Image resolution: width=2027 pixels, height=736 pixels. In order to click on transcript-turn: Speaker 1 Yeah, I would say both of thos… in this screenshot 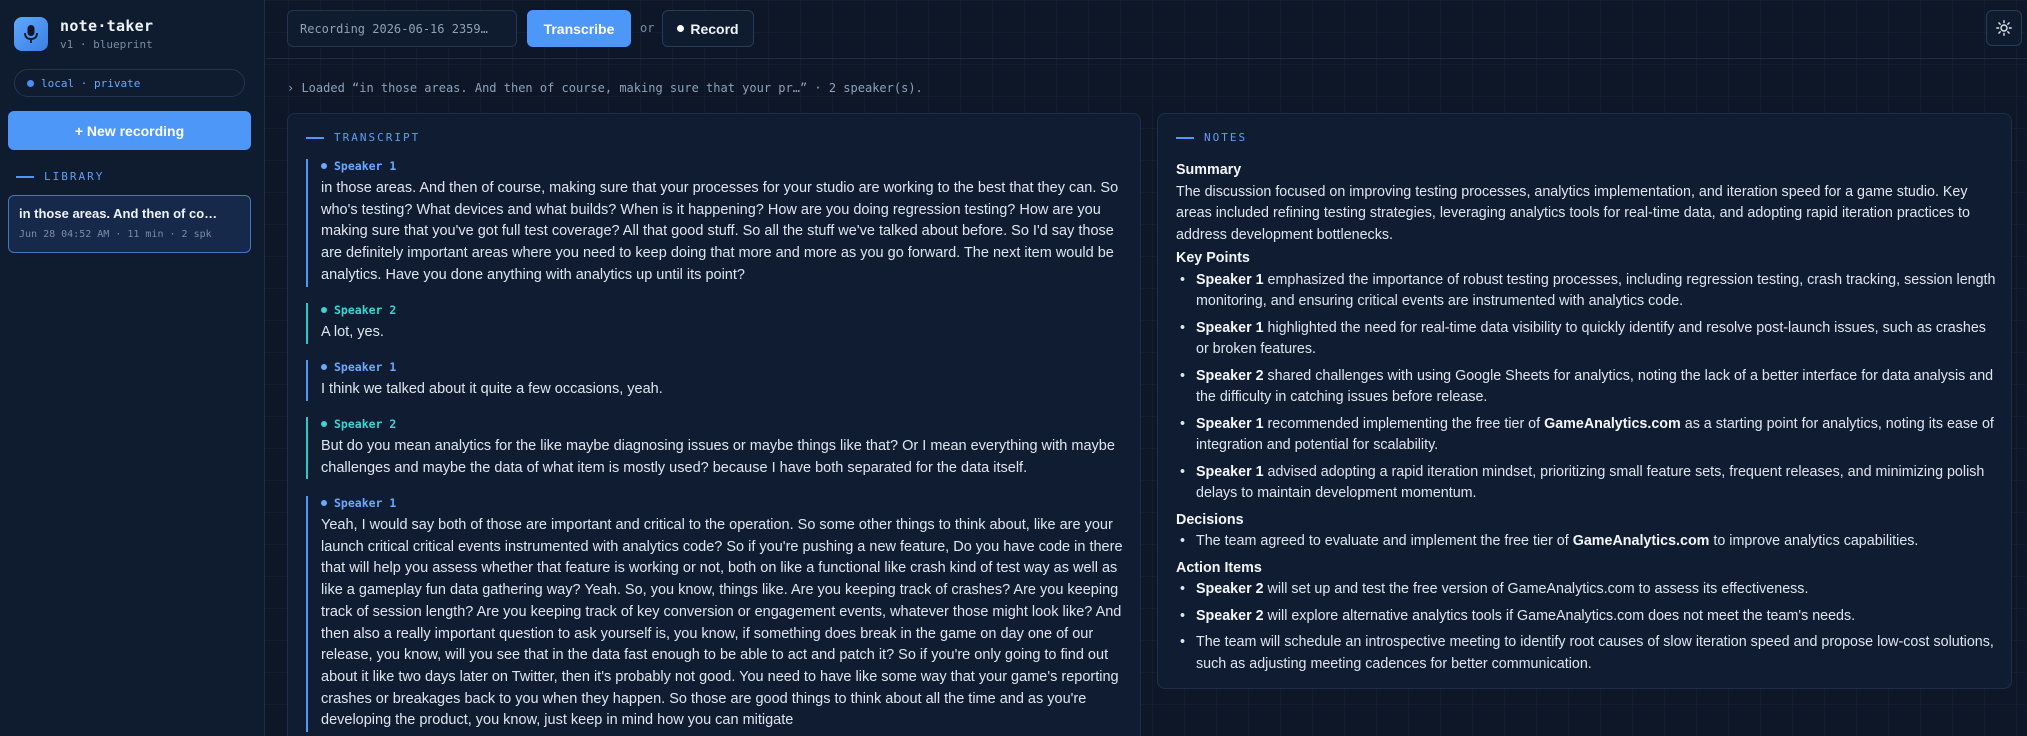, I will do `click(716, 614)`.